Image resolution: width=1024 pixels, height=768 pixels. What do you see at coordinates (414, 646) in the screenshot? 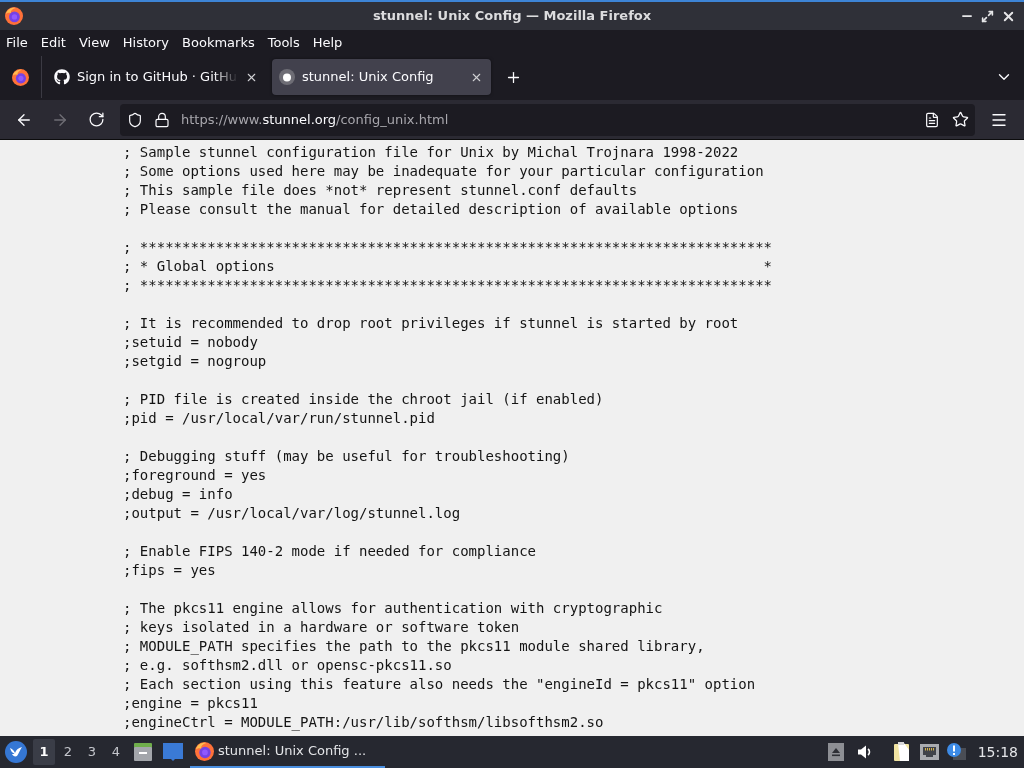
I see `config-line: ; MODULE_PATH specifies the path to the pkcs11 module shared library,` at bounding box center [414, 646].